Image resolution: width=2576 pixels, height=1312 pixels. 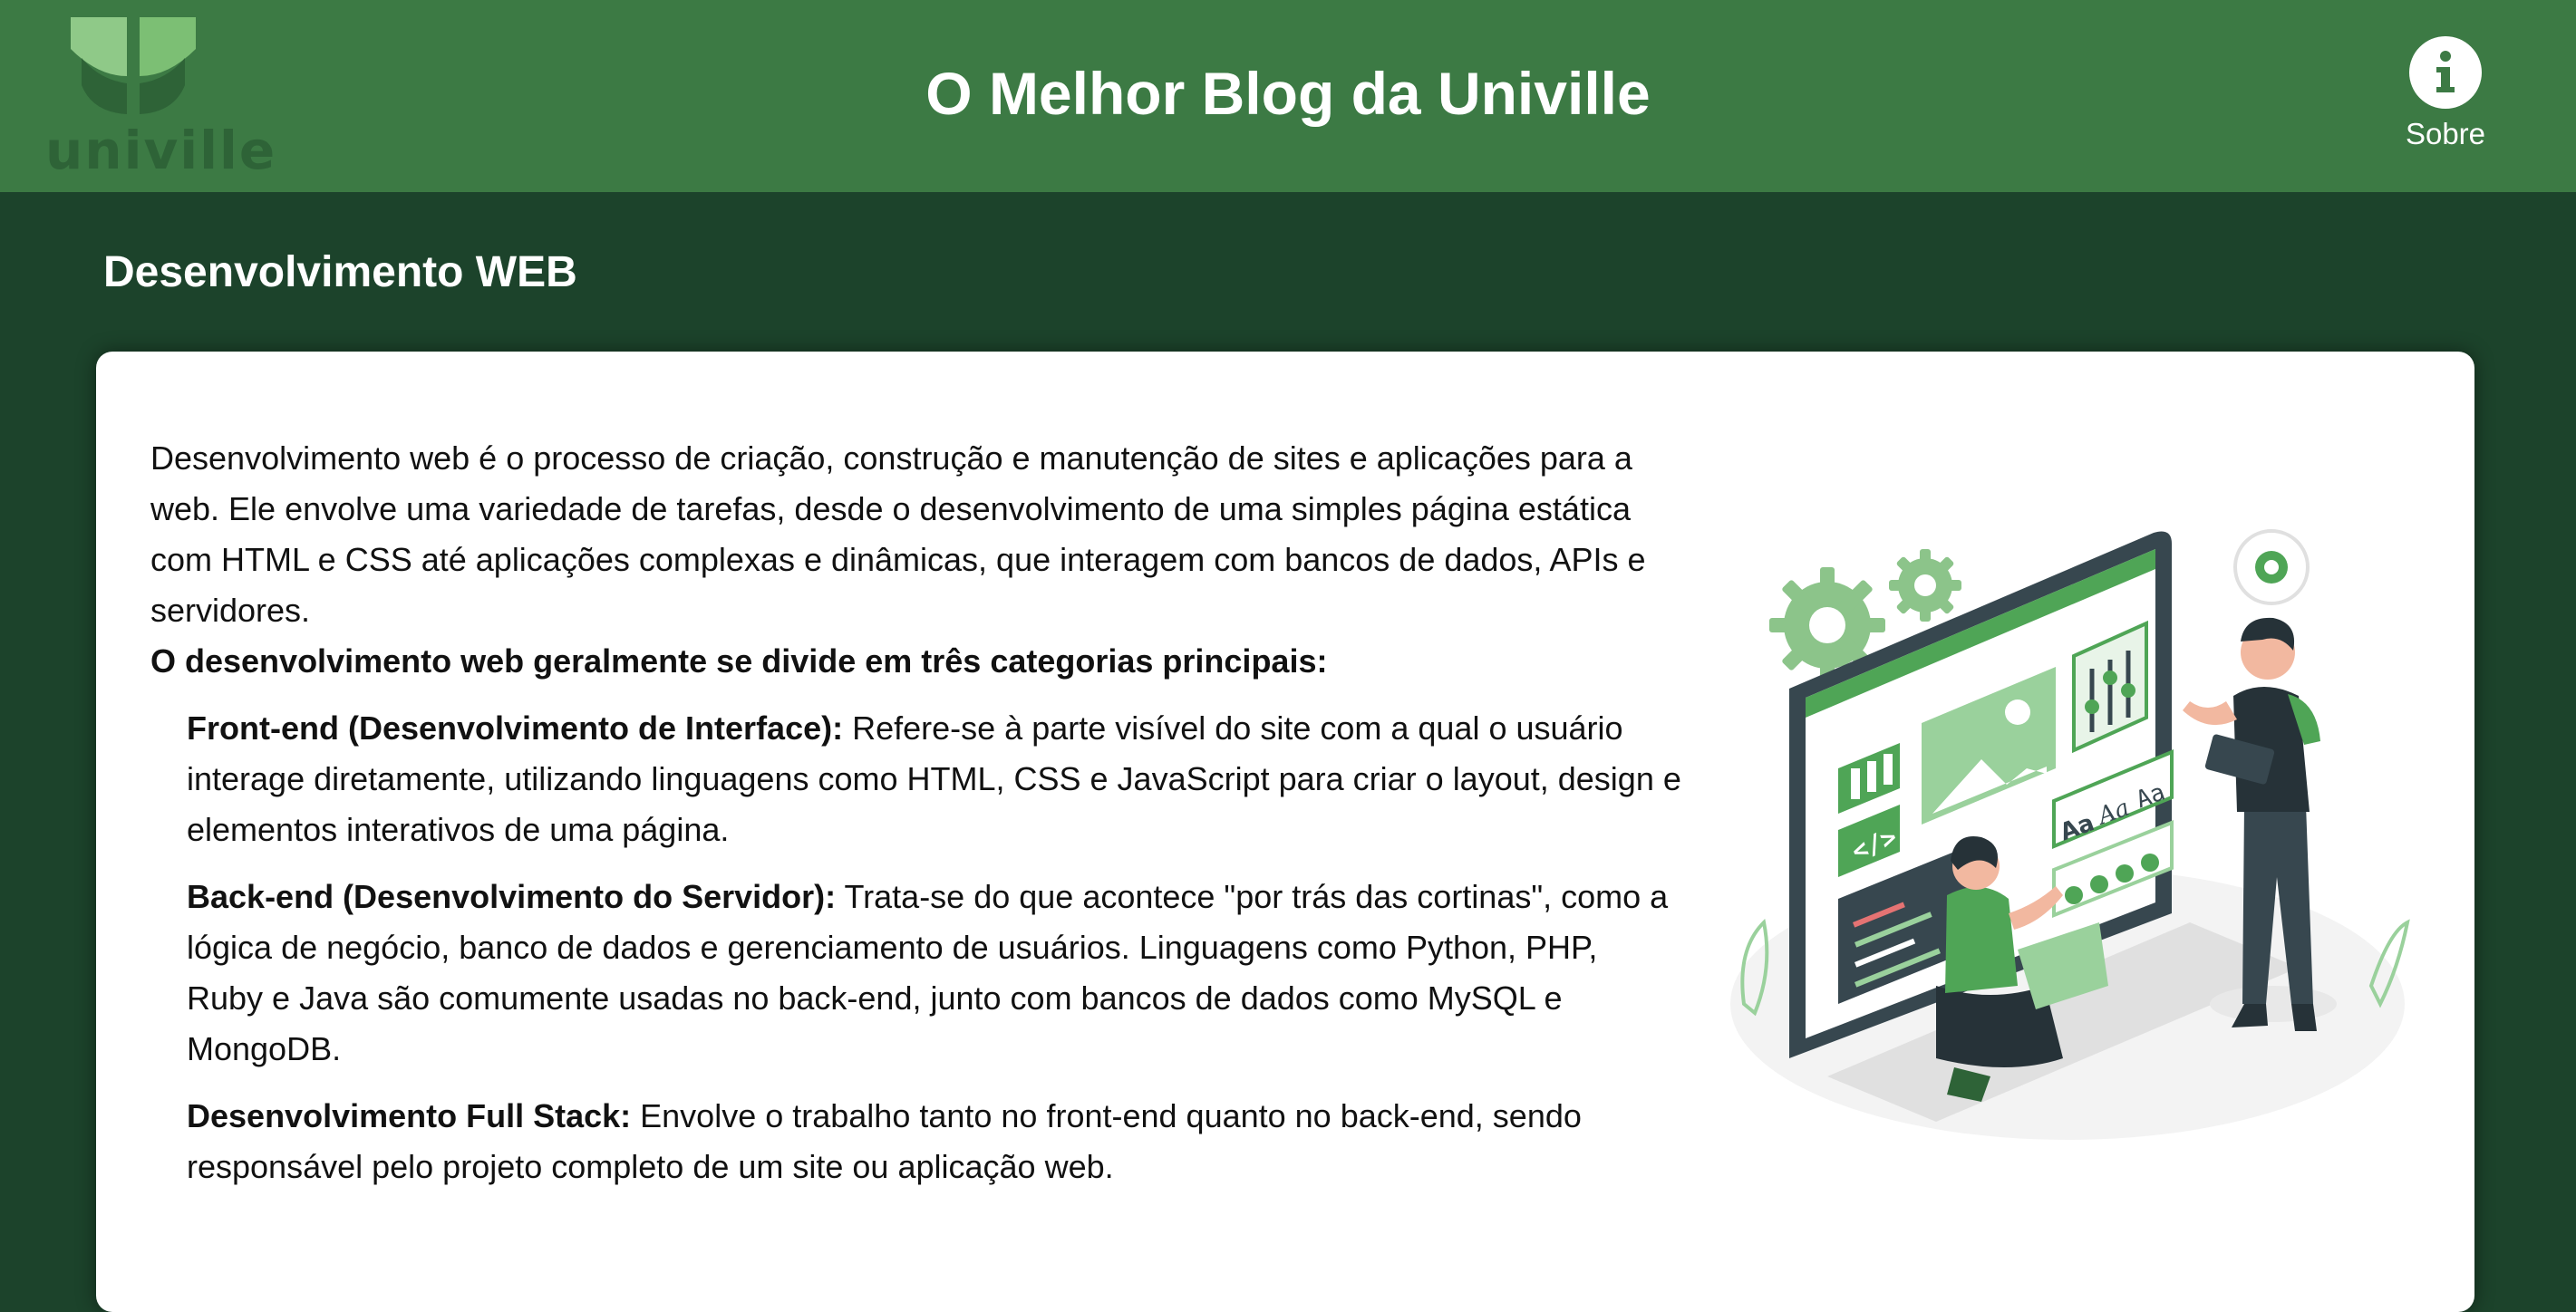 I want to click on category-title: Desenvolvimento Full Stack:, so click(x=409, y=1115).